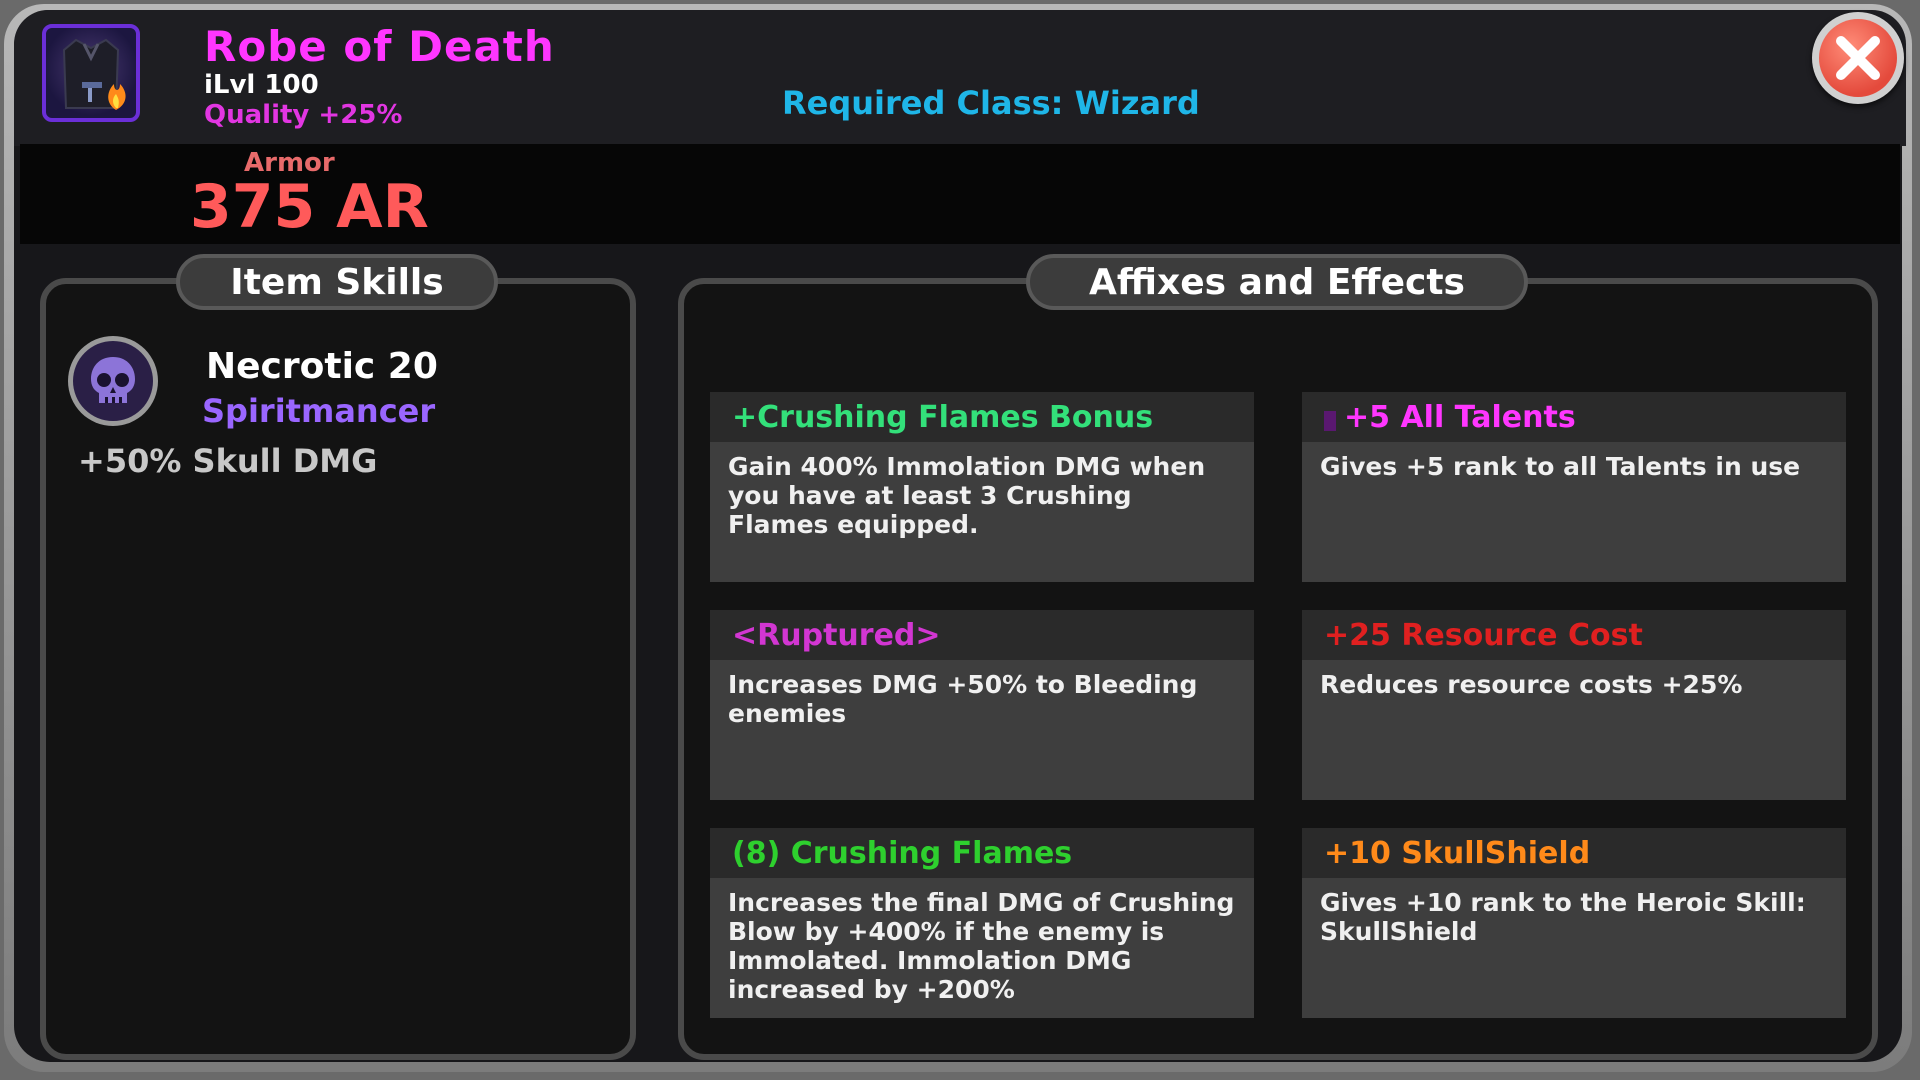  I want to click on skull-icon, so click(113, 381).